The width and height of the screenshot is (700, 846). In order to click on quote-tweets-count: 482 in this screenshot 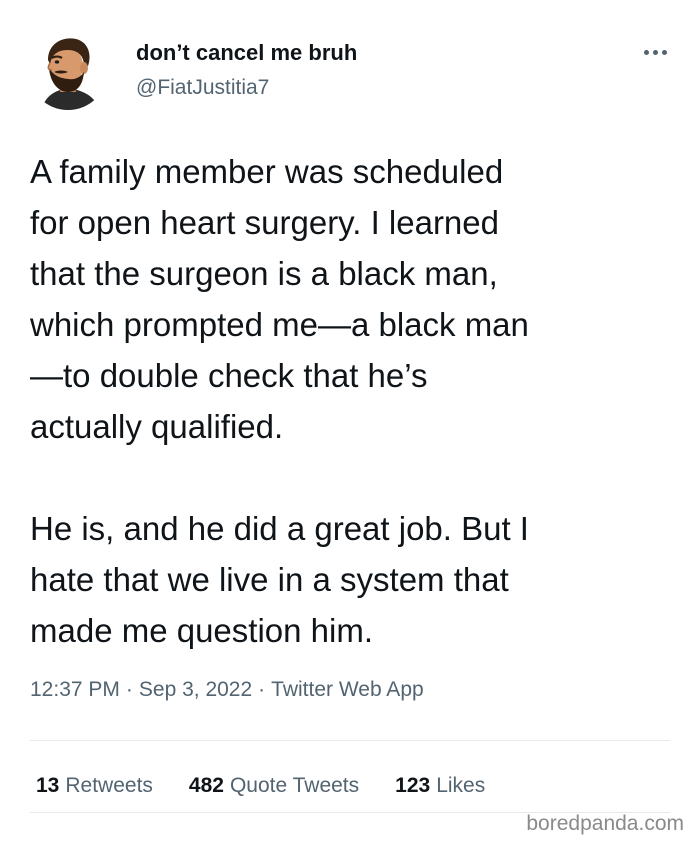, I will do `click(206, 785)`.